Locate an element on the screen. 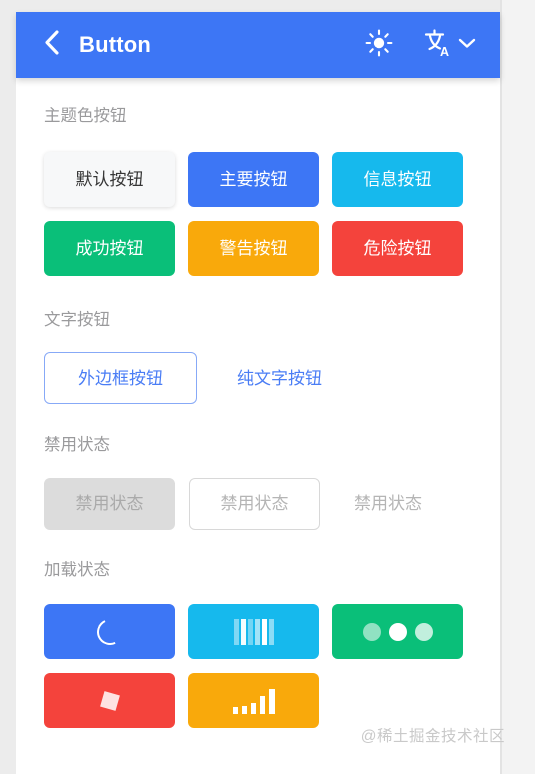  arc-spinner-icon is located at coordinates (109, 631).